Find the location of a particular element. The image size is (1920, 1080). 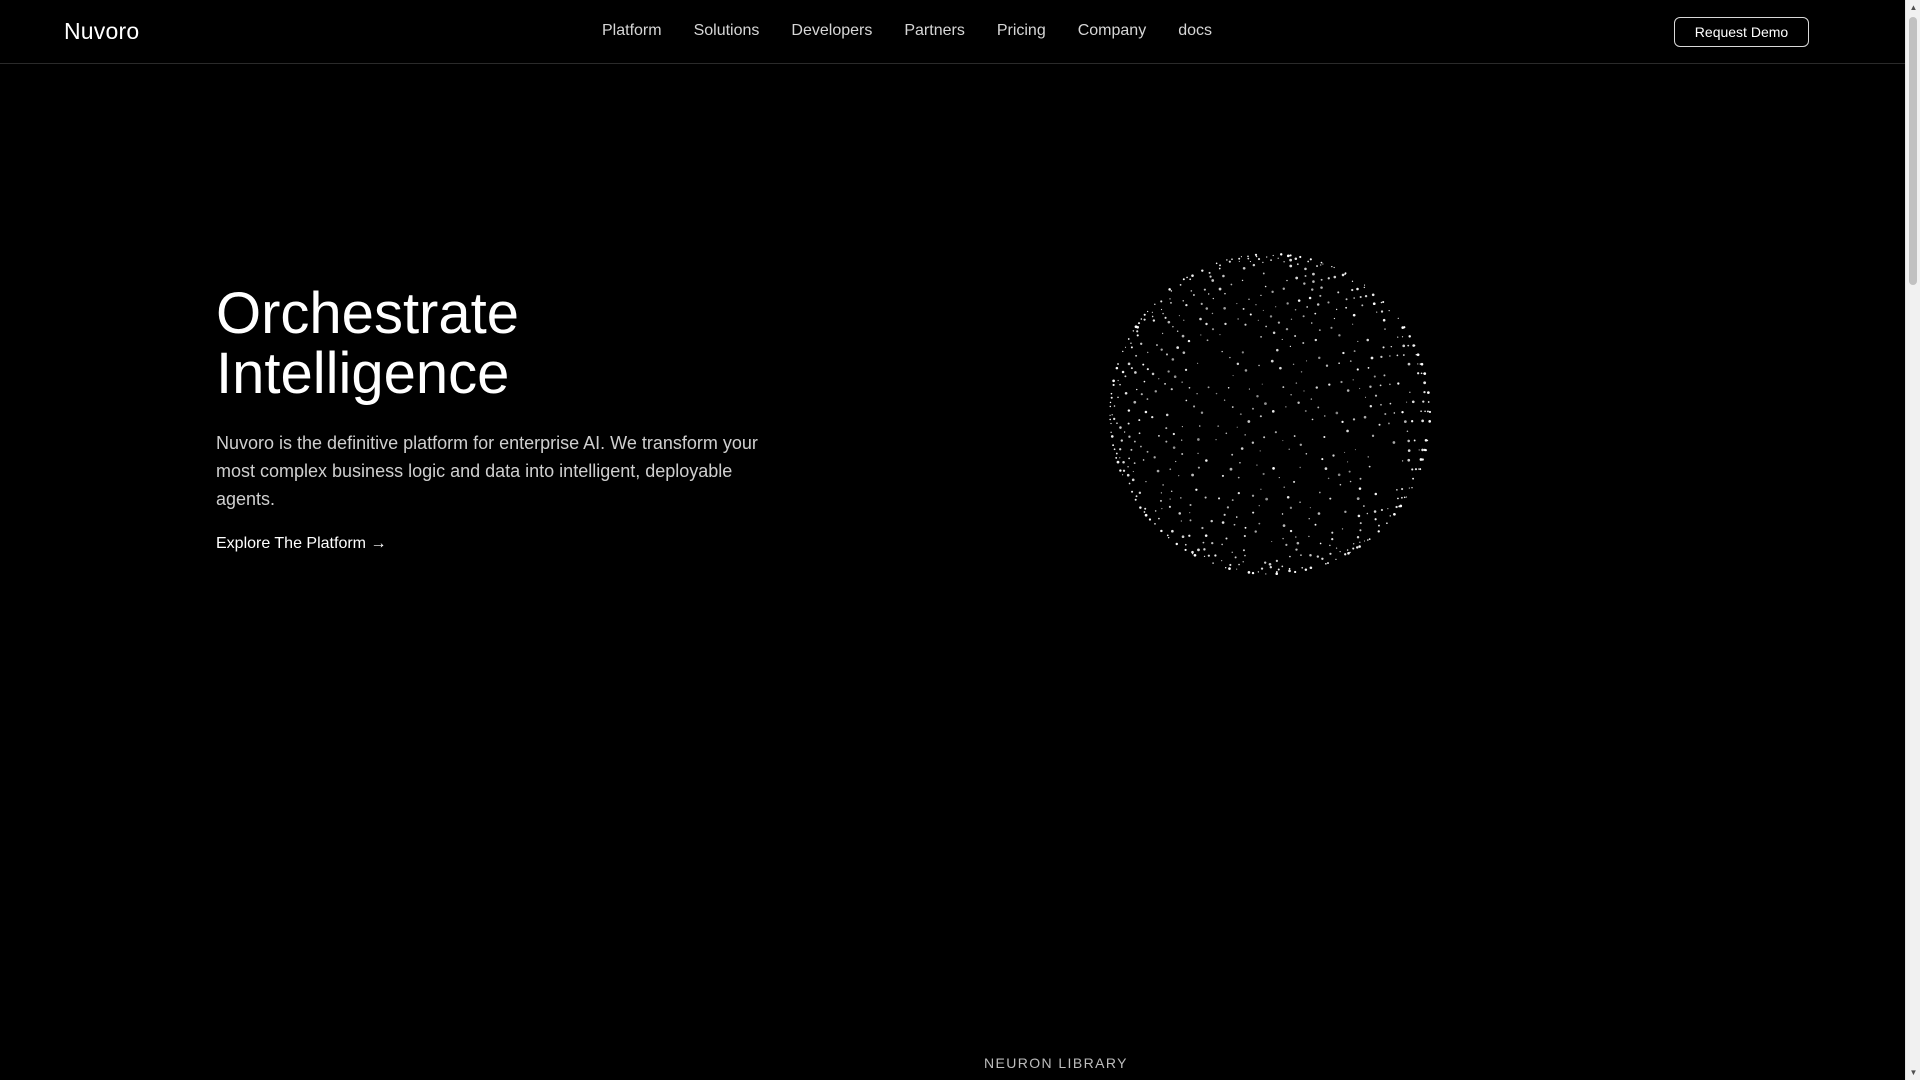

nav-link-docs: docs is located at coordinates (1195, 31).